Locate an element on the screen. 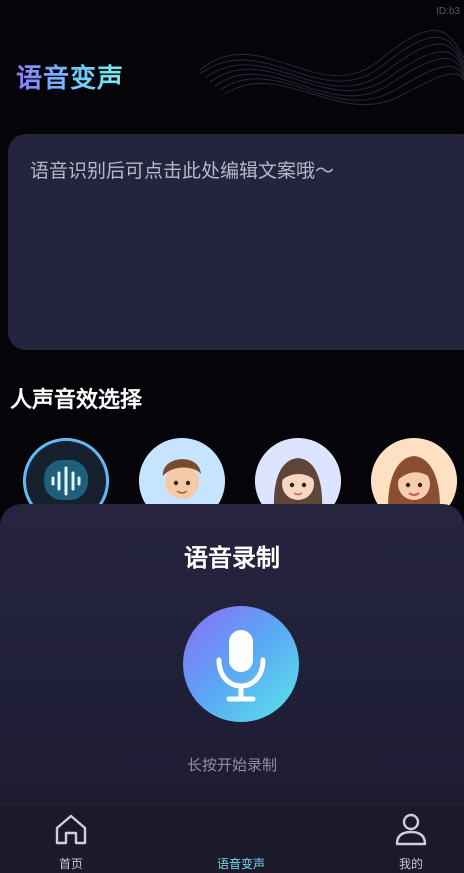  bottom-tab-bar: 首页 语音变声 我的 is located at coordinates (232, 838).